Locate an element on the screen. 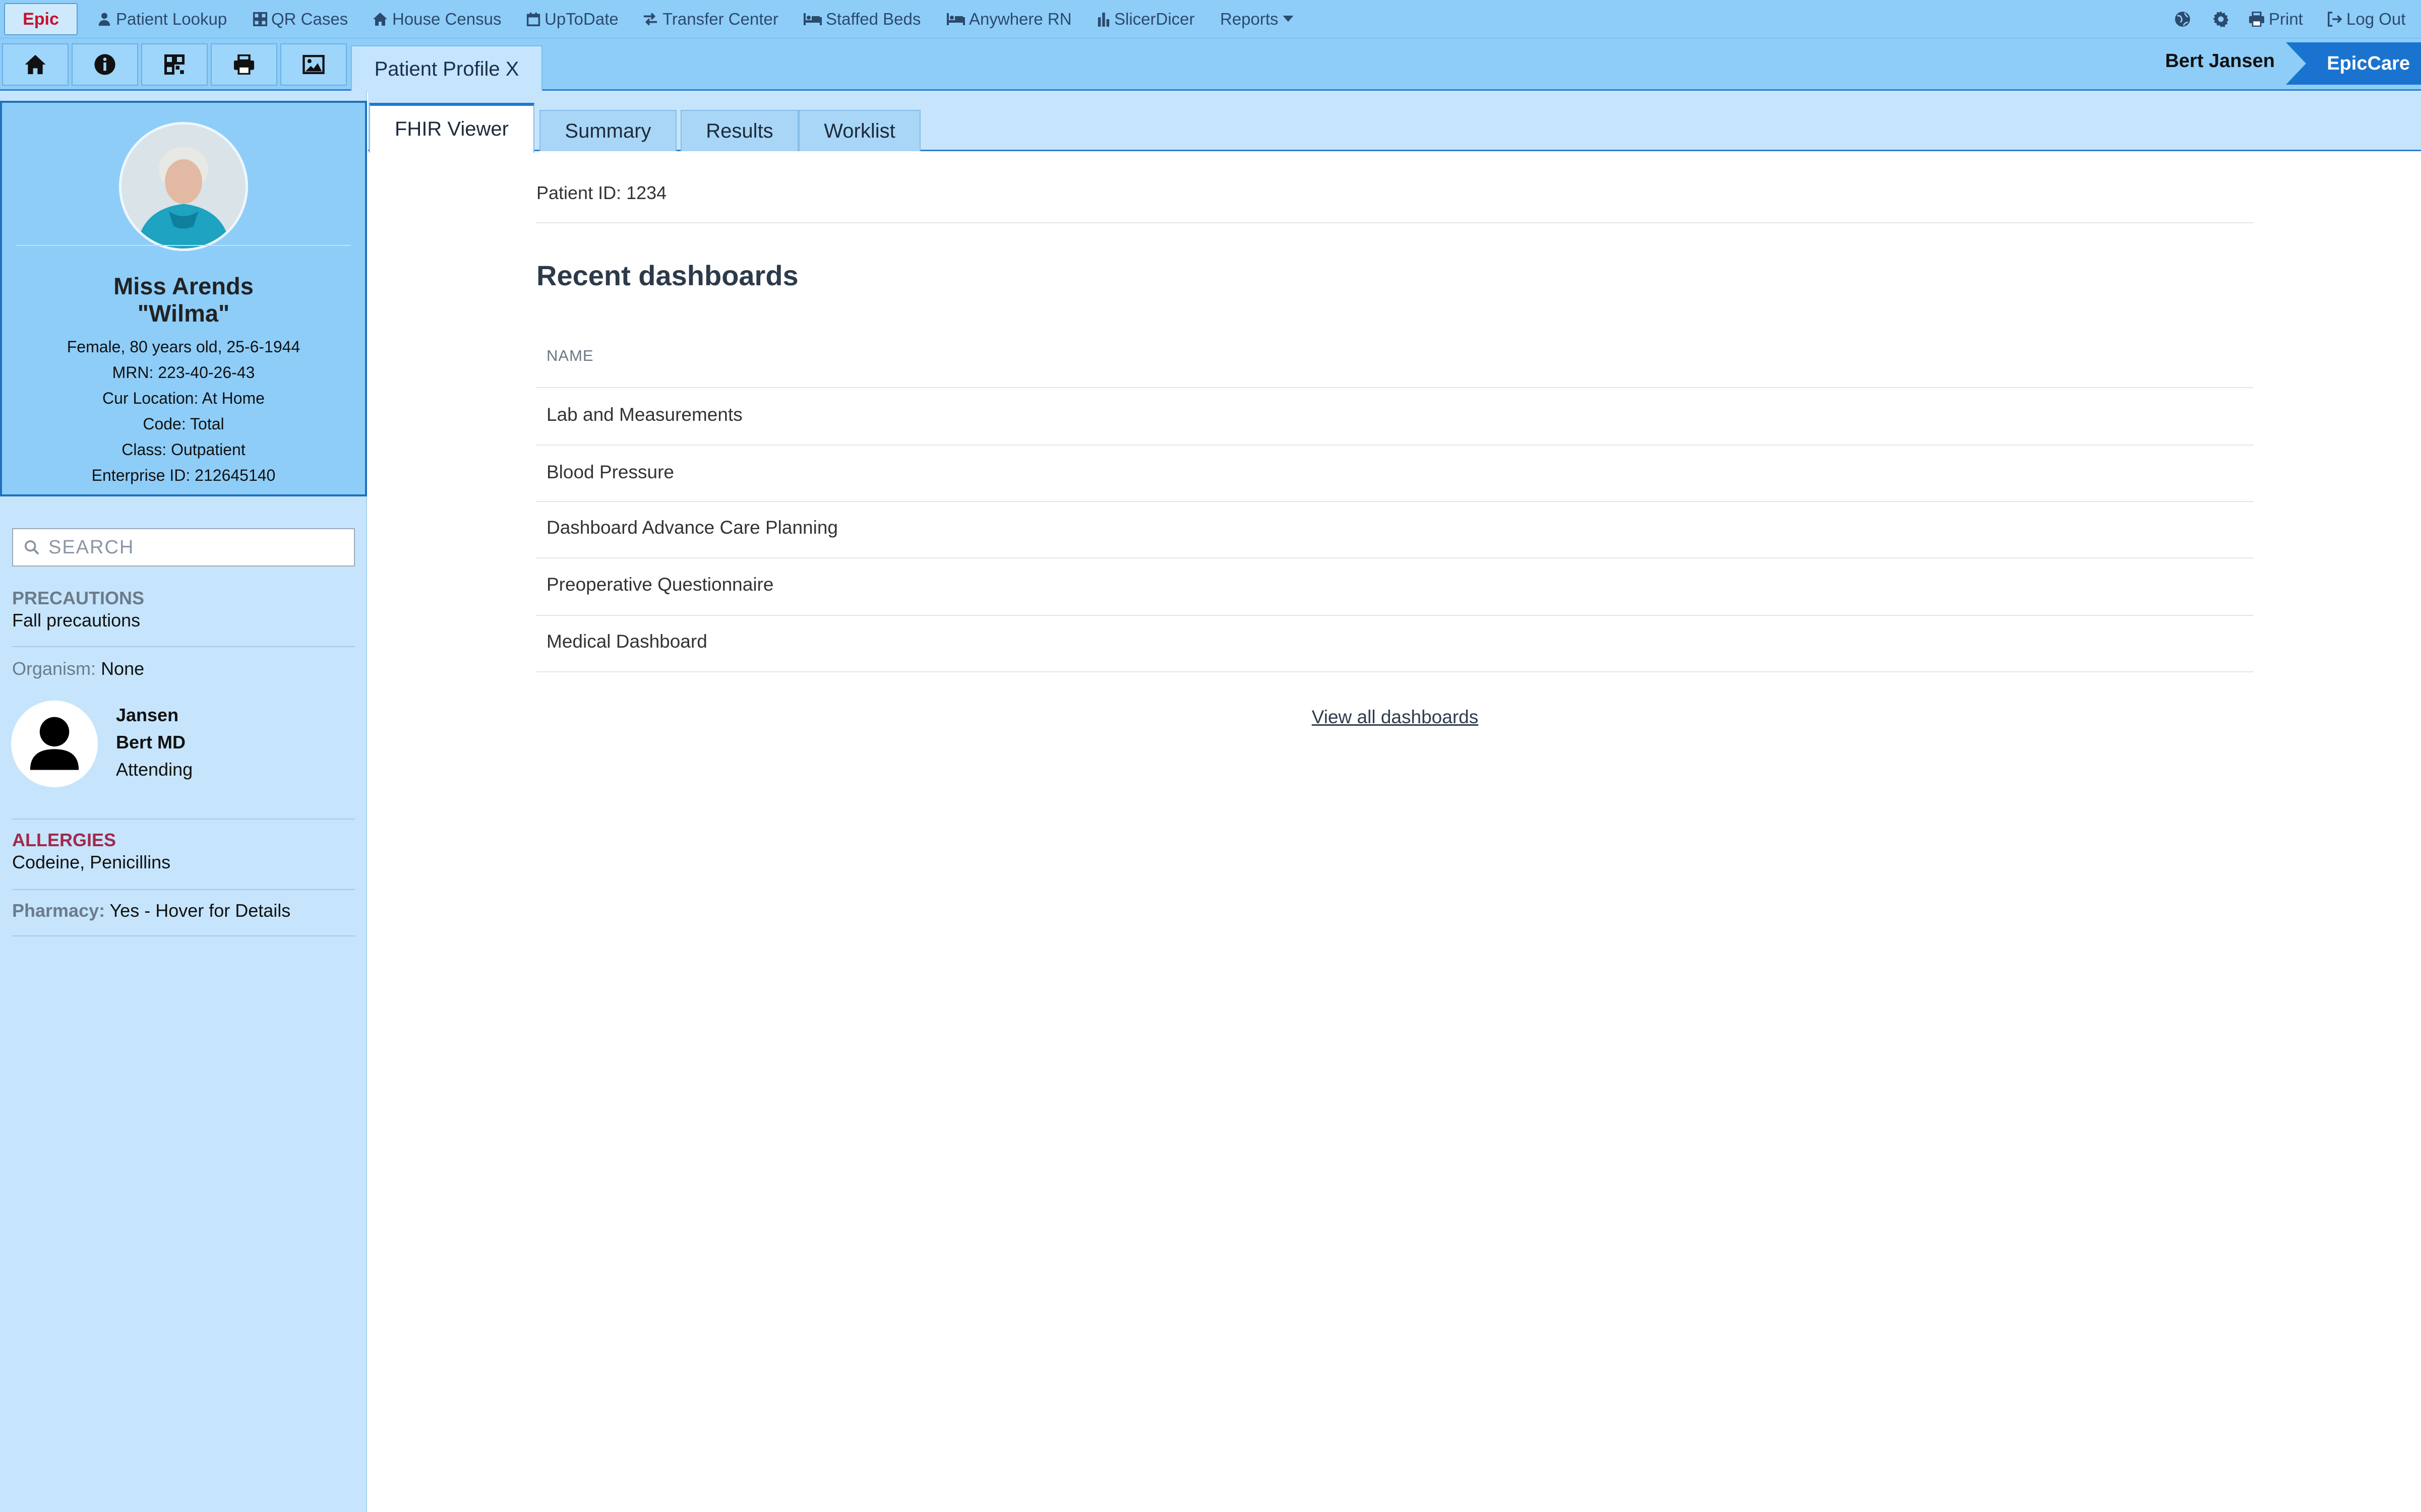 This screenshot has height=1512, width=2421. menu-label: Transfer Center is located at coordinates (720, 19).